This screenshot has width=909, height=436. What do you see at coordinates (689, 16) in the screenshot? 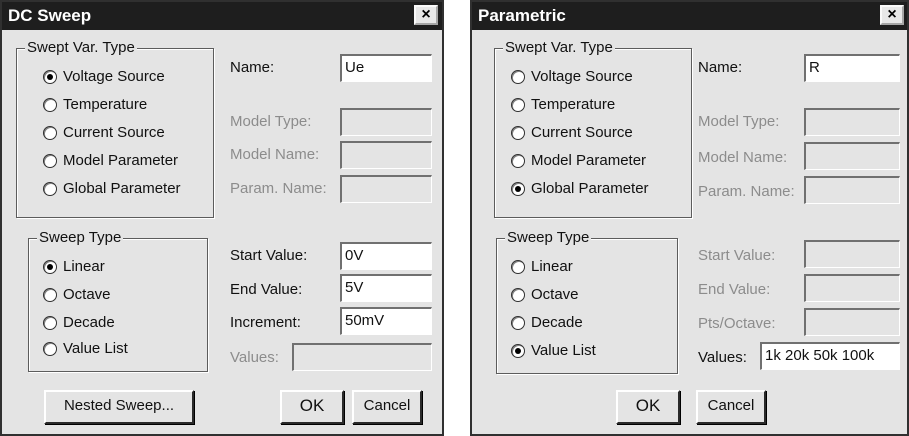
I see `parametric-titlebar: Parametric` at bounding box center [689, 16].